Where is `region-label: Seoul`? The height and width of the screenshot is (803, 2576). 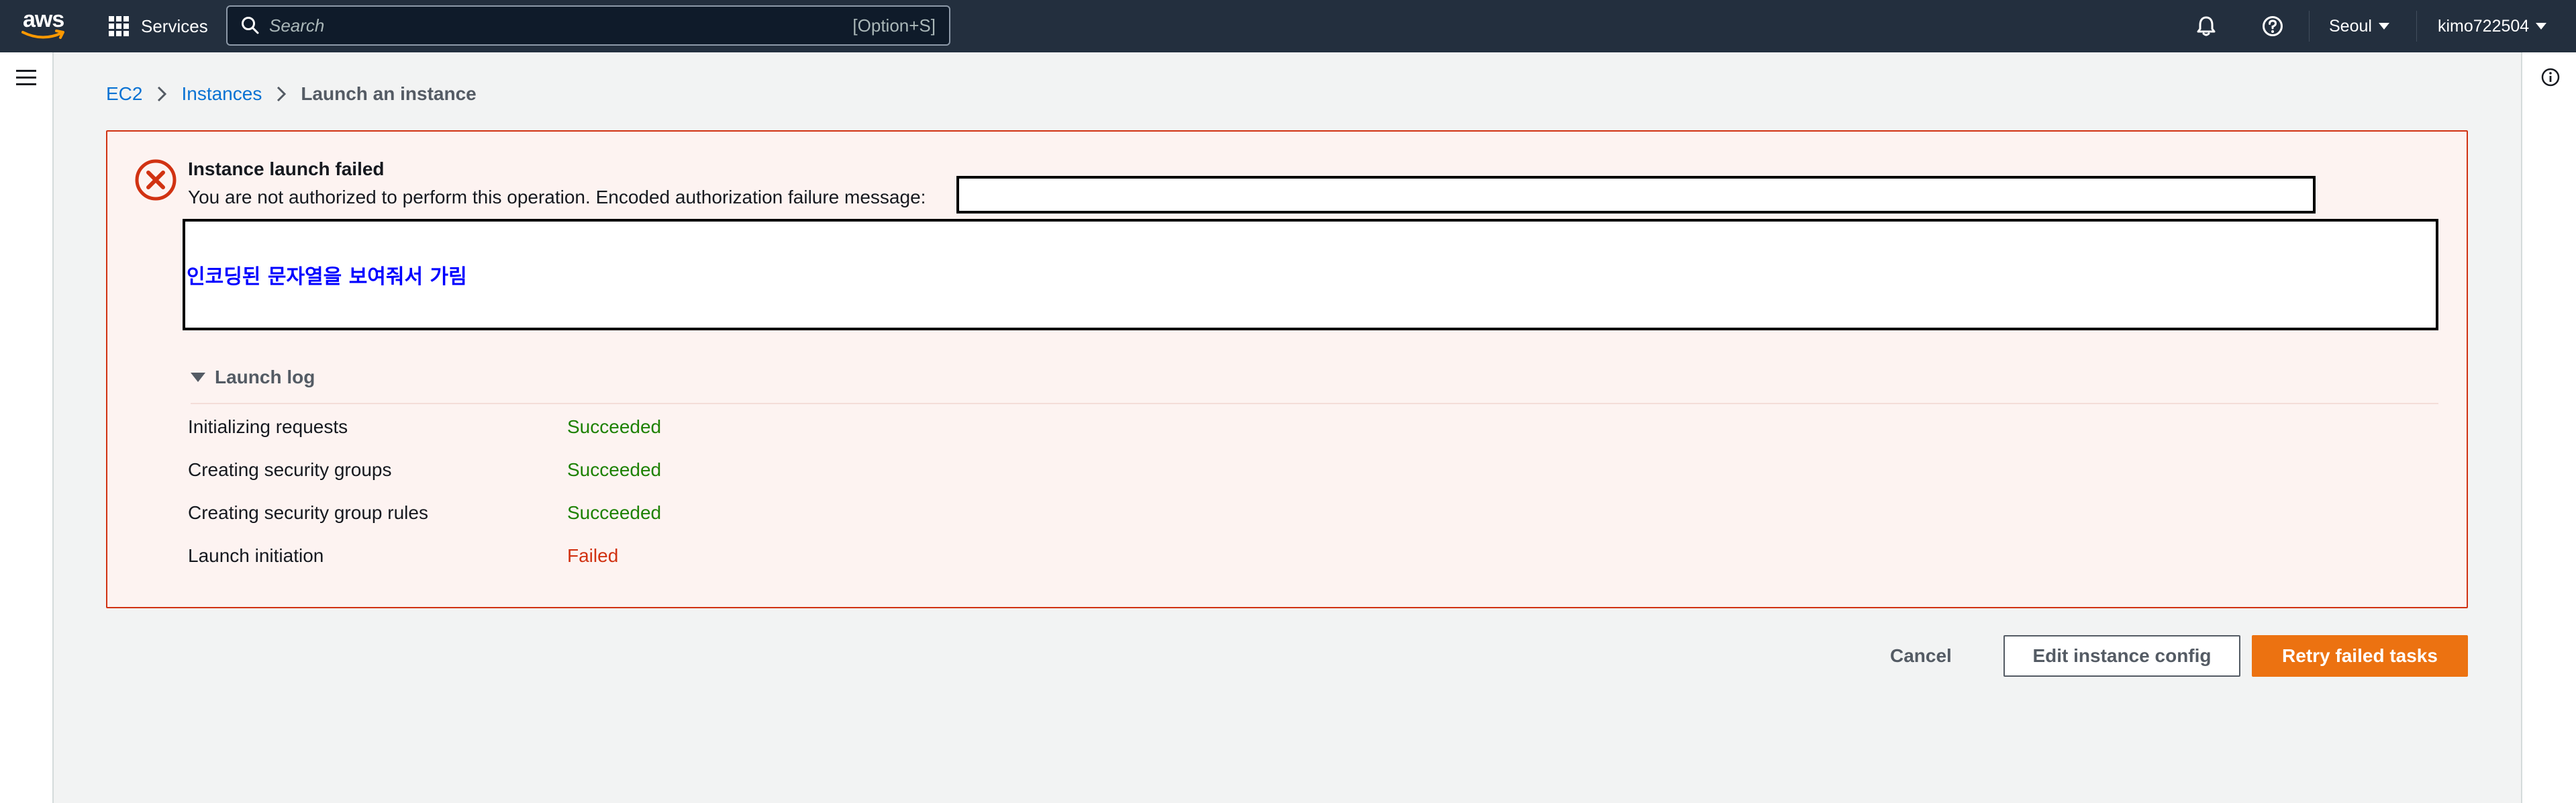
region-label: Seoul is located at coordinates (2350, 26).